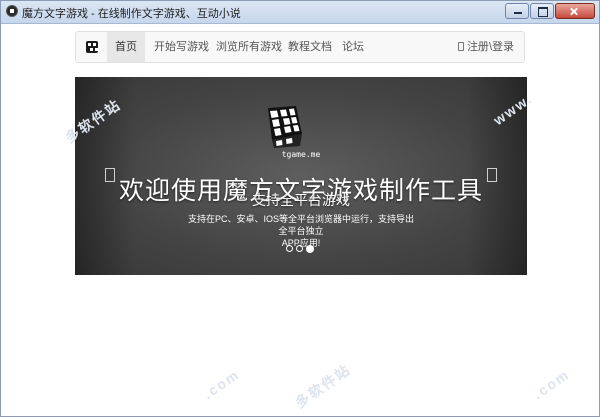 This screenshot has height=417, width=600. I want to click on top-navbar: 首页 开始写游戏 浏览所有游戏 教程文档 论坛 注册\登录, so click(300, 47).